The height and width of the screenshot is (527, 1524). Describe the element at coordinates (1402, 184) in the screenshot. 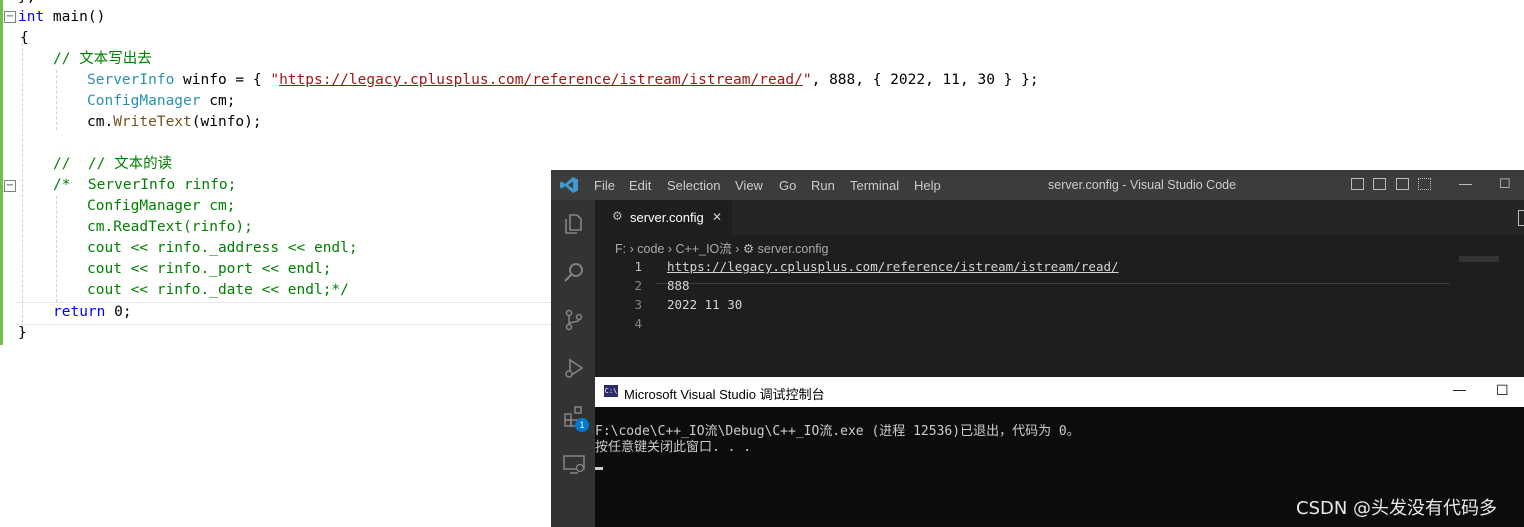

I see `toggle-secondary-sidebar-icon` at that location.